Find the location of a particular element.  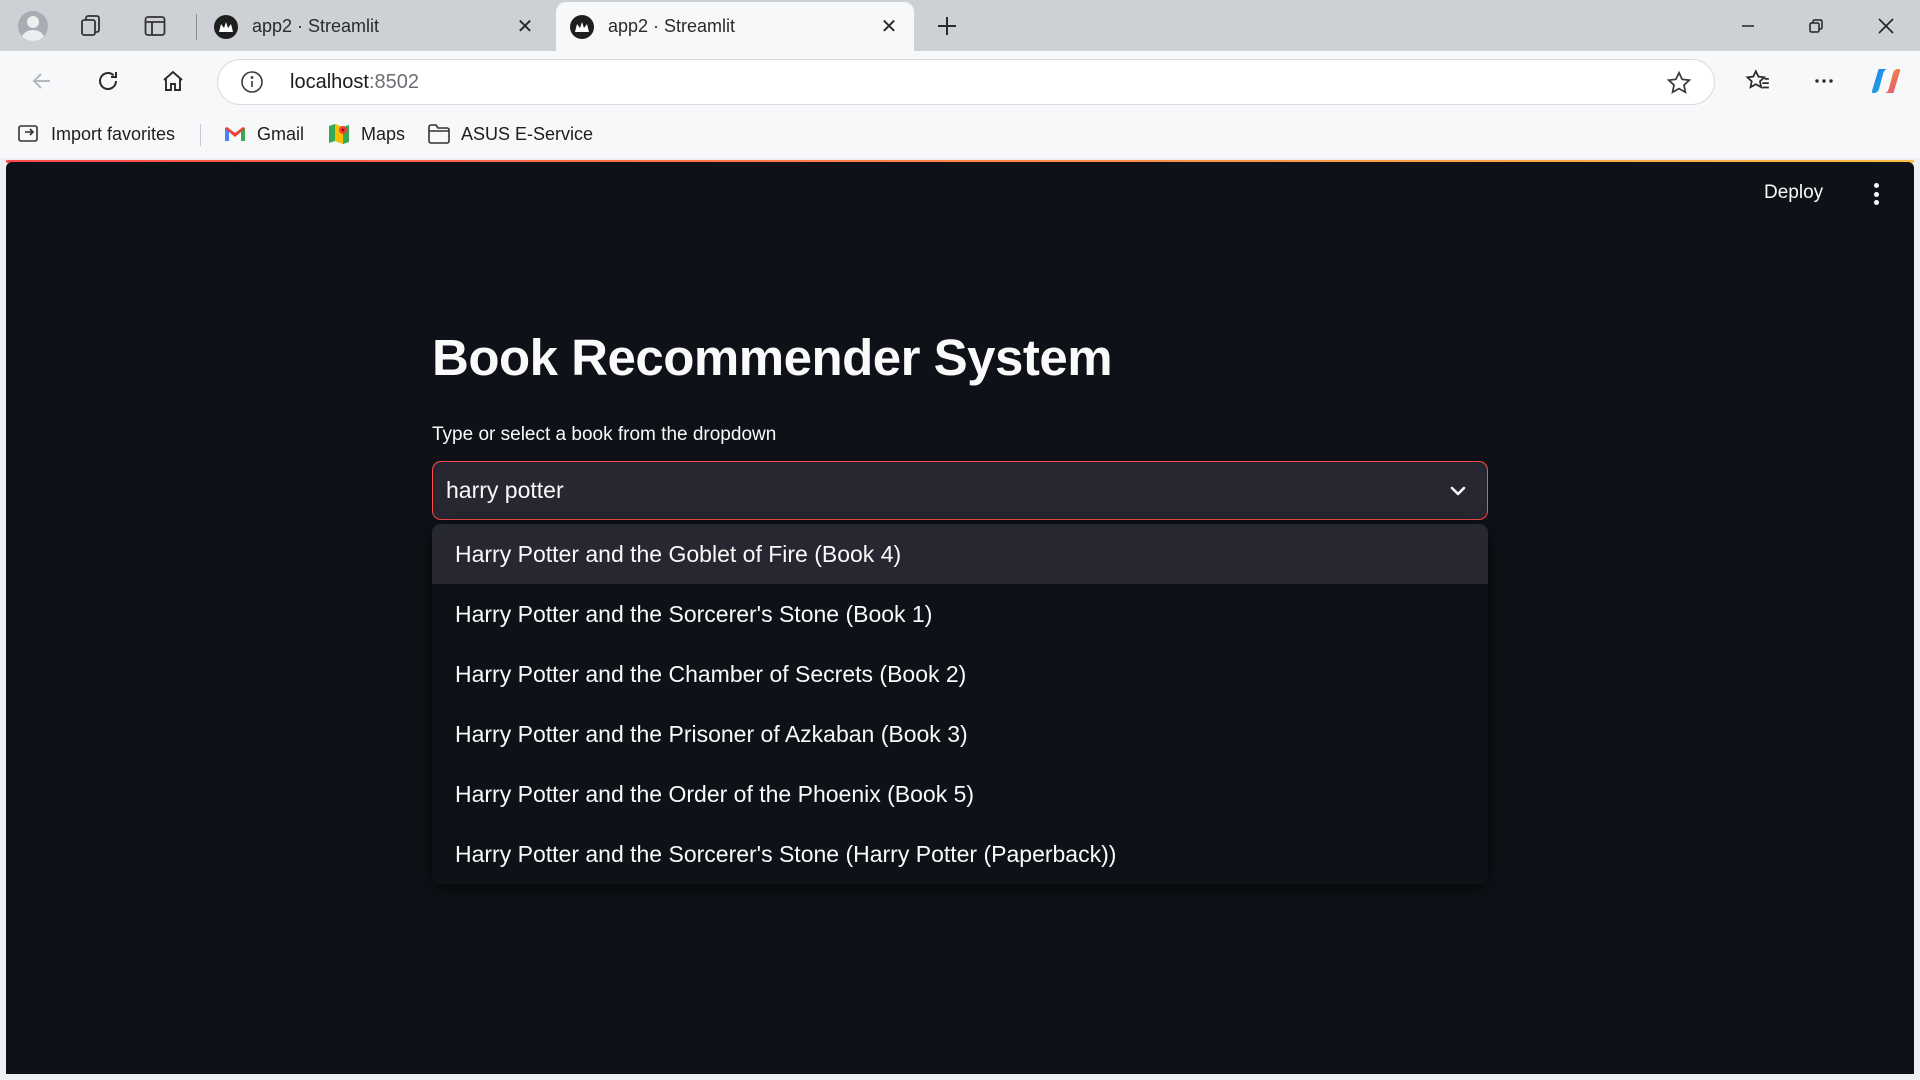

more-options-icon is located at coordinates (1824, 81).